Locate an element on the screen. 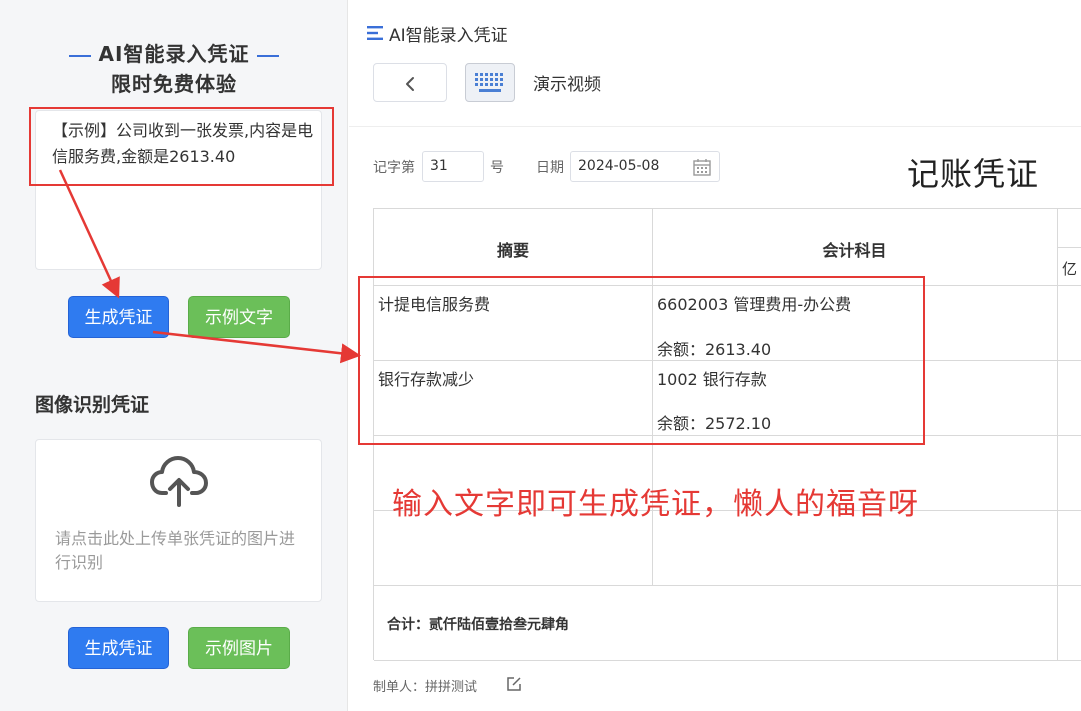  demo-video-link: 演示视频 is located at coordinates (567, 82).